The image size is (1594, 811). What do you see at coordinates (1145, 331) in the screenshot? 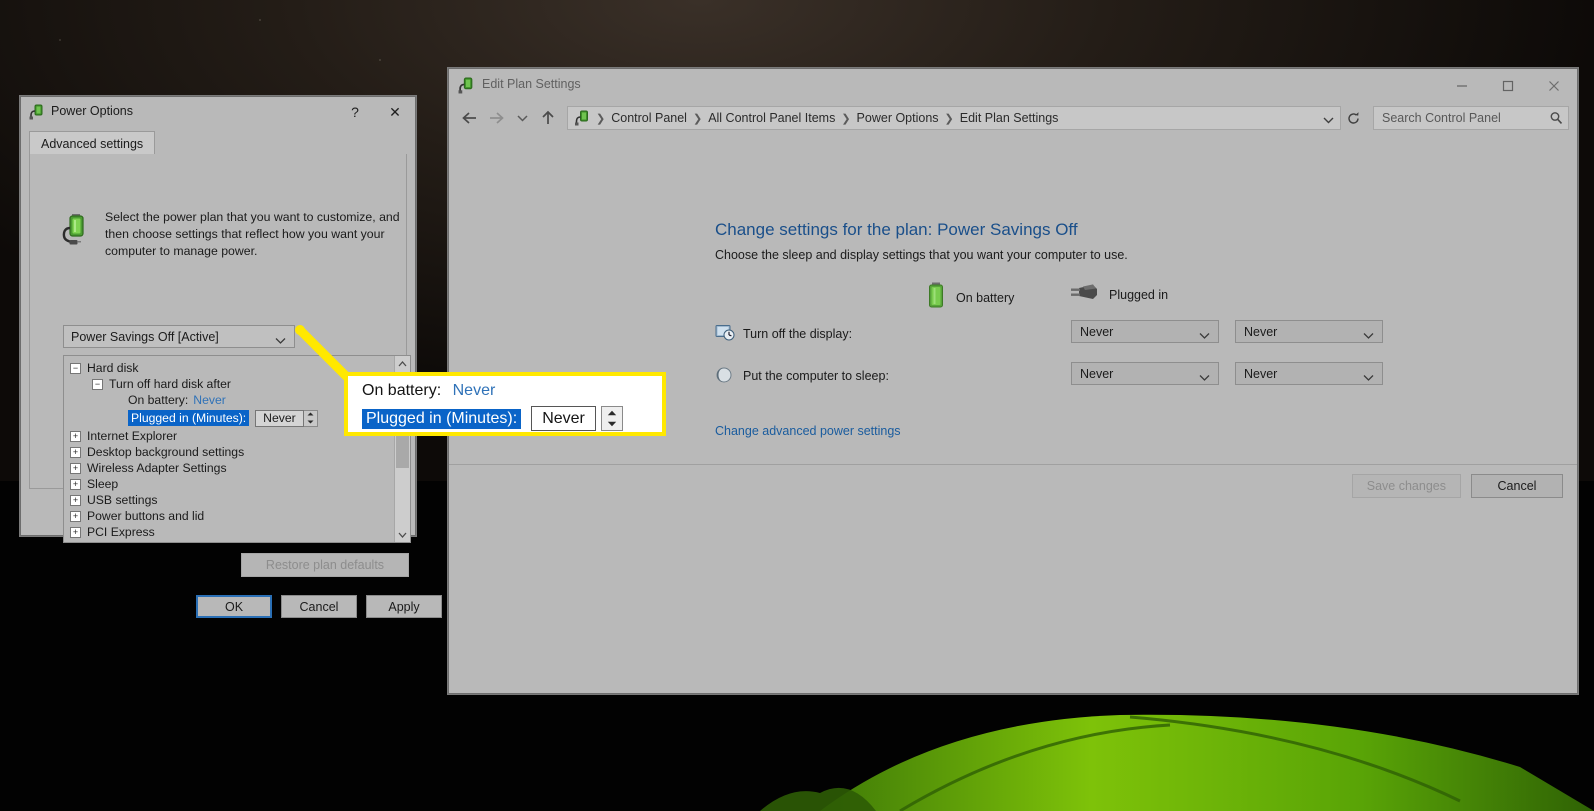
I see `dropdown-turn-off-display-on-battery: Never` at bounding box center [1145, 331].